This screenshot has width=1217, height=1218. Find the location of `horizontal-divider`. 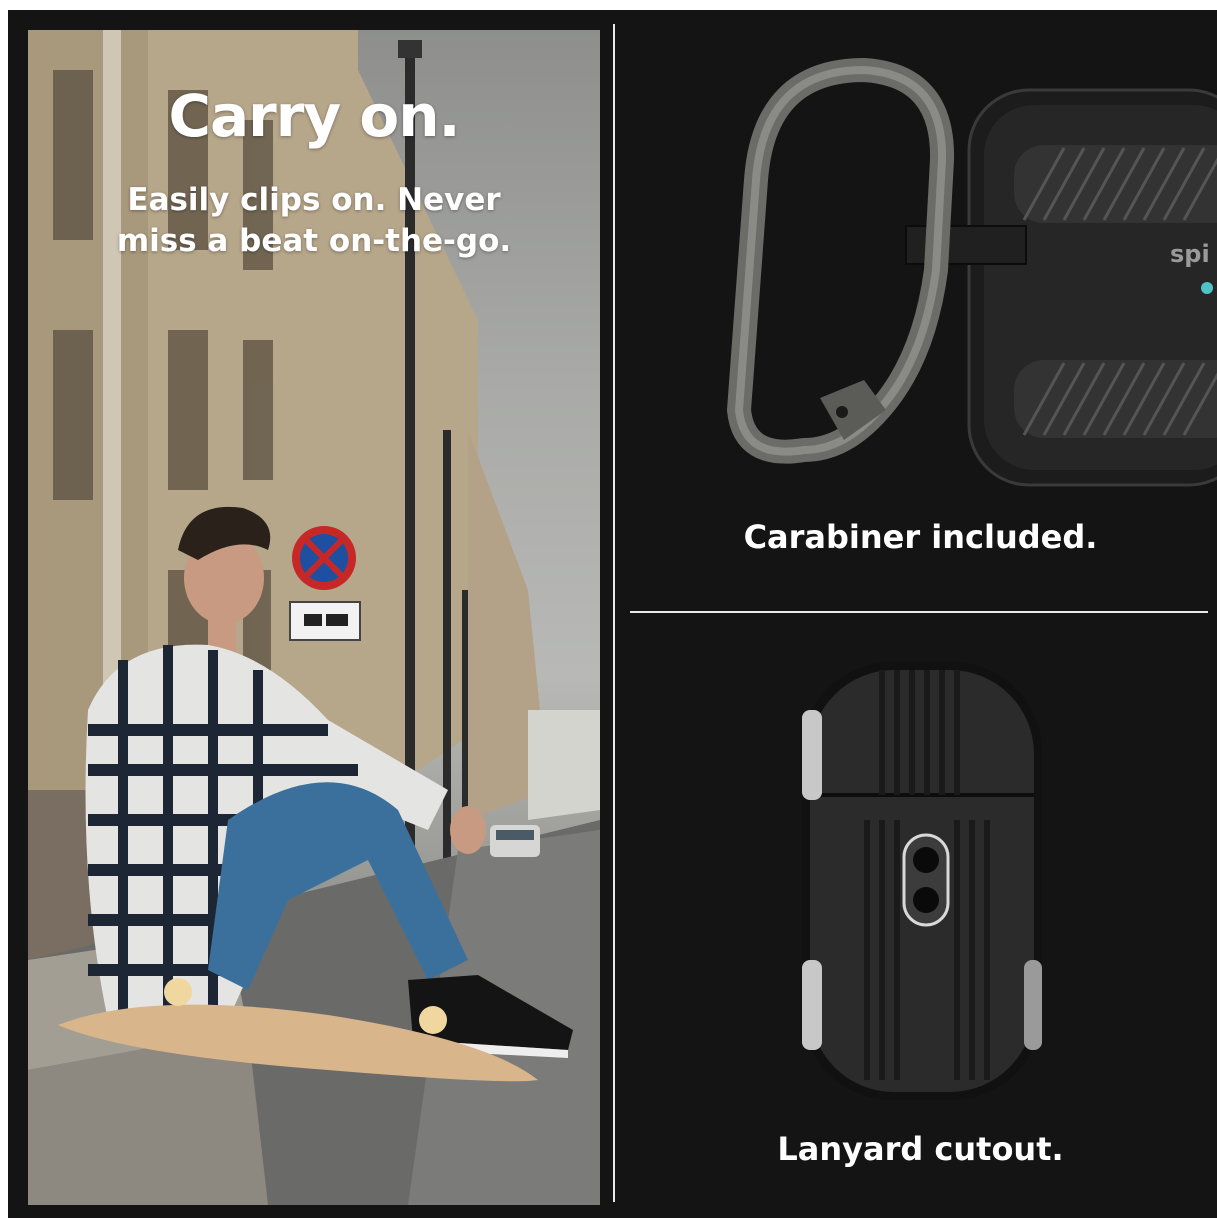

horizontal-divider is located at coordinates (919, 612).